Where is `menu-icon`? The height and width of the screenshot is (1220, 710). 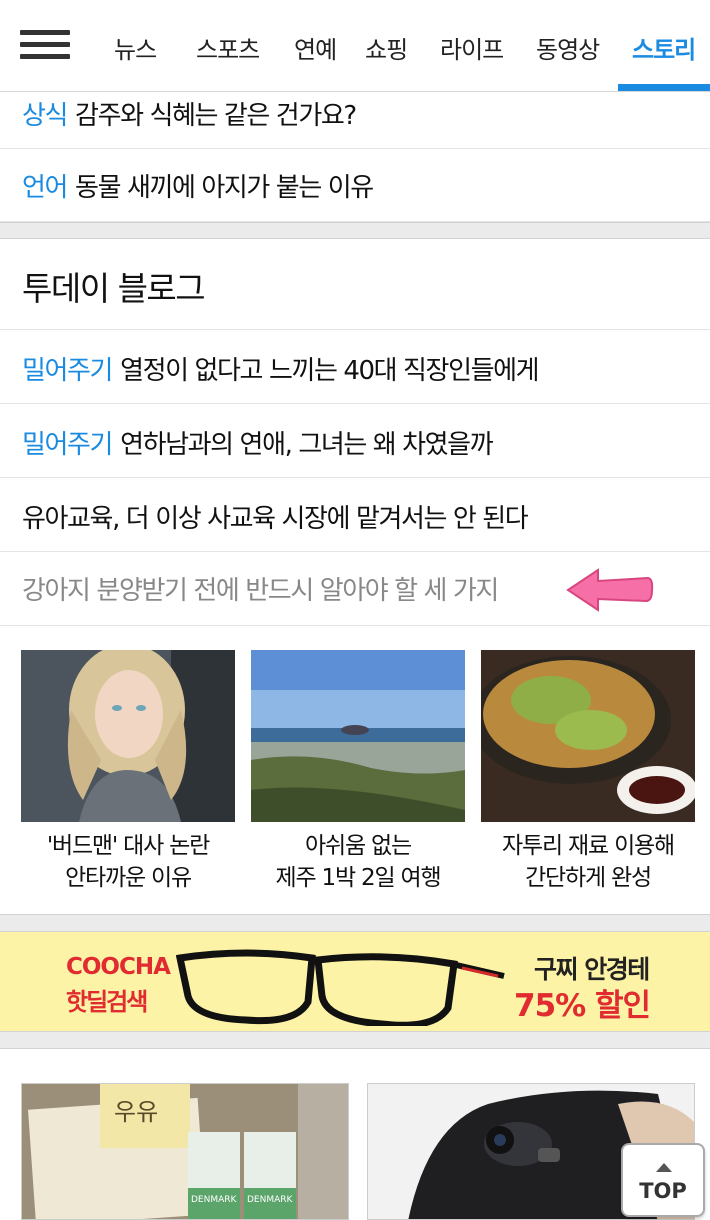 menu-icon is located at coordinates (46, 46).